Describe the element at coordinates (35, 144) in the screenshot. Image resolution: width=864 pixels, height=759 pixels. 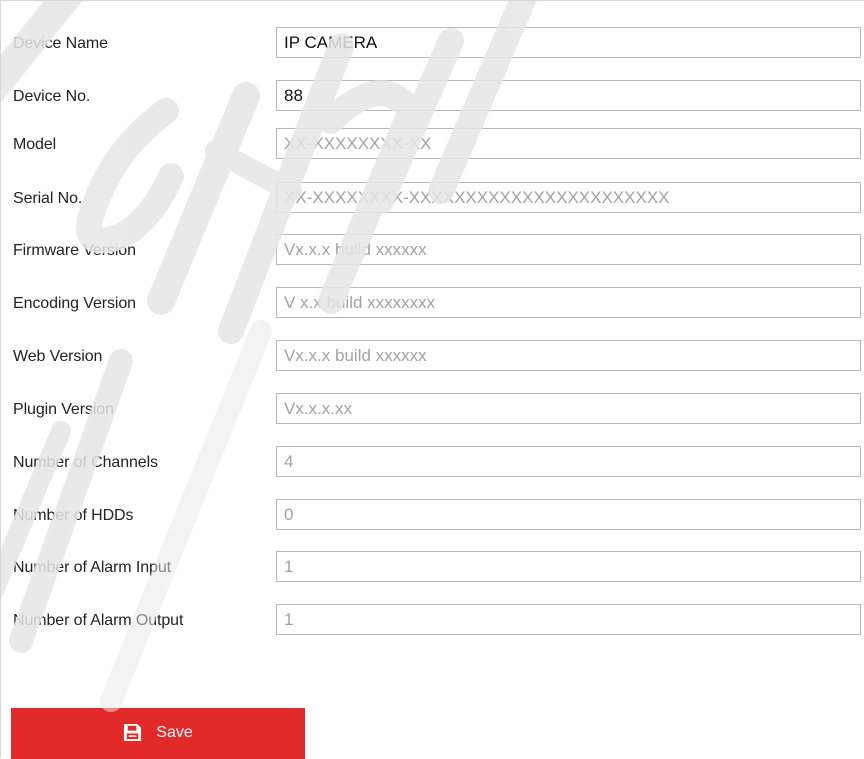
I see `model-label: Model` at that location.